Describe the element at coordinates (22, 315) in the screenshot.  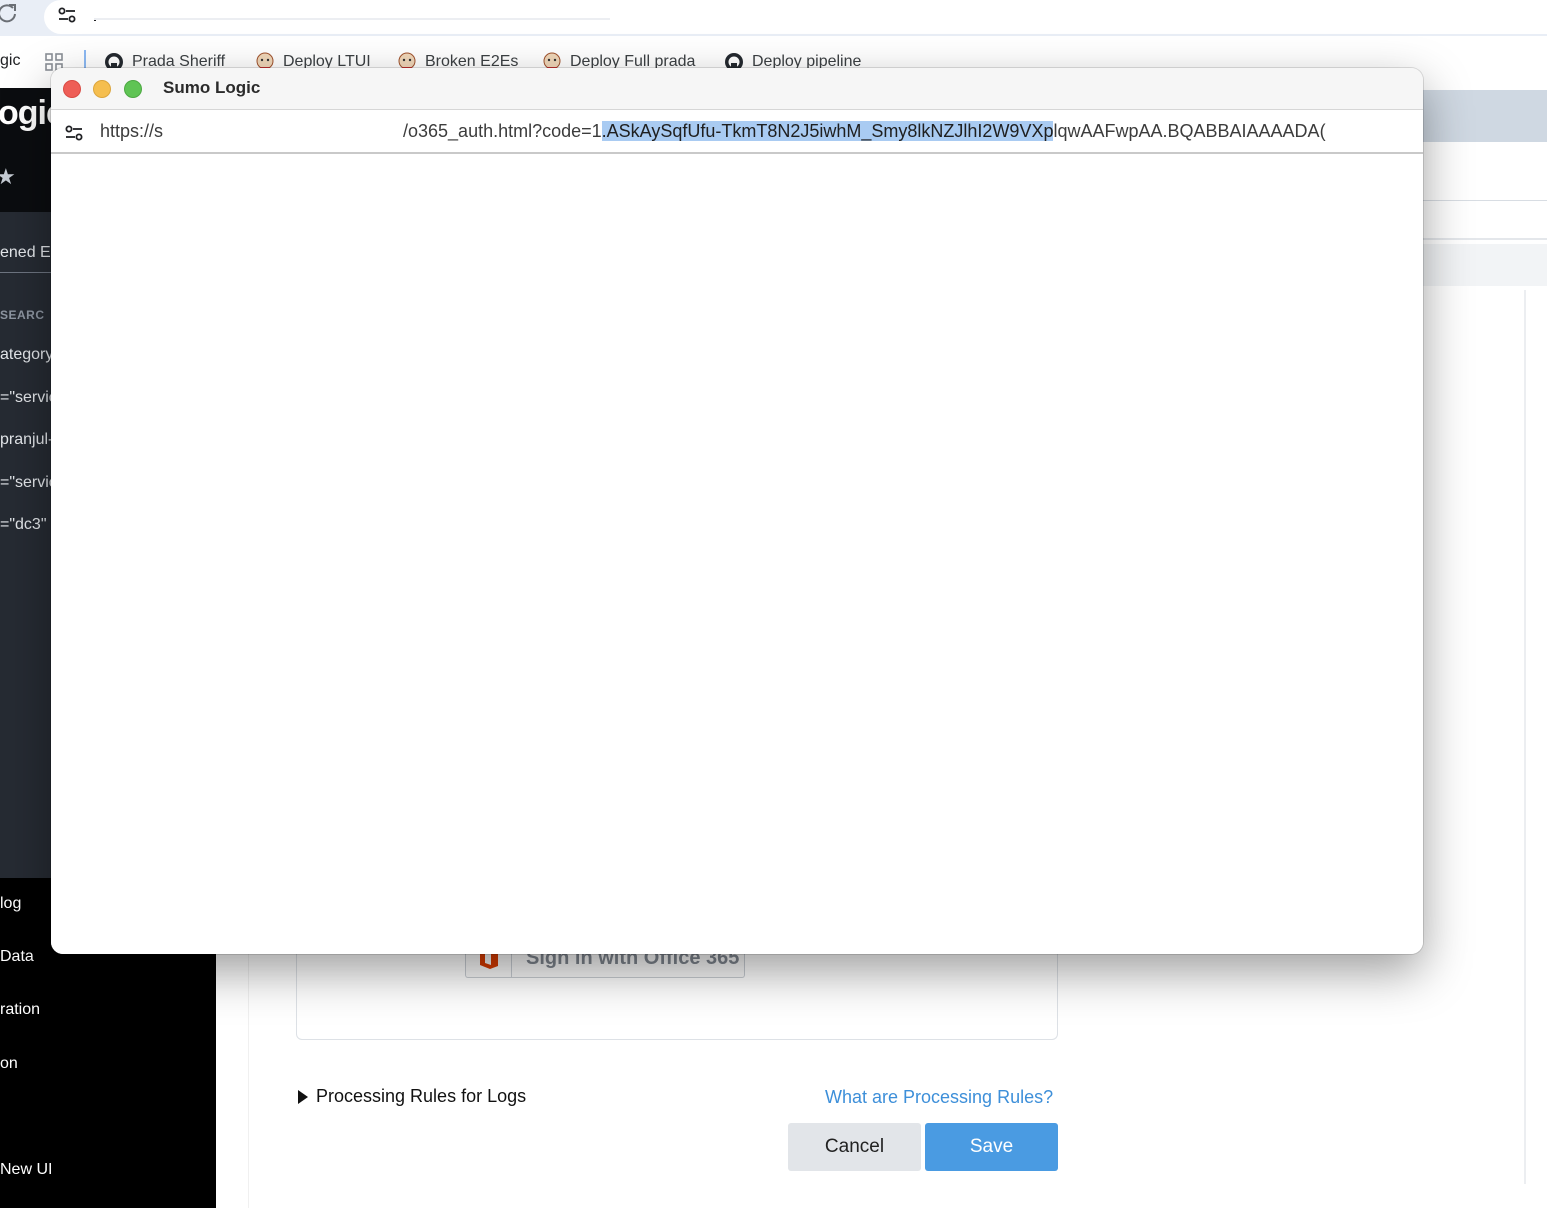
I see `nav-section-heading: SEARC` at that location.